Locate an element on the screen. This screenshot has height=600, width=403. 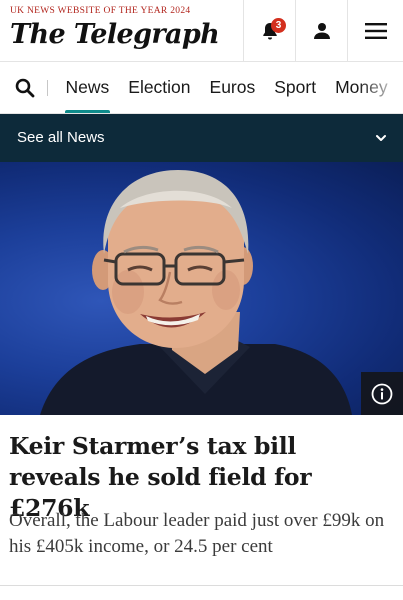
image-info-button is located at coordinates (382, 393).